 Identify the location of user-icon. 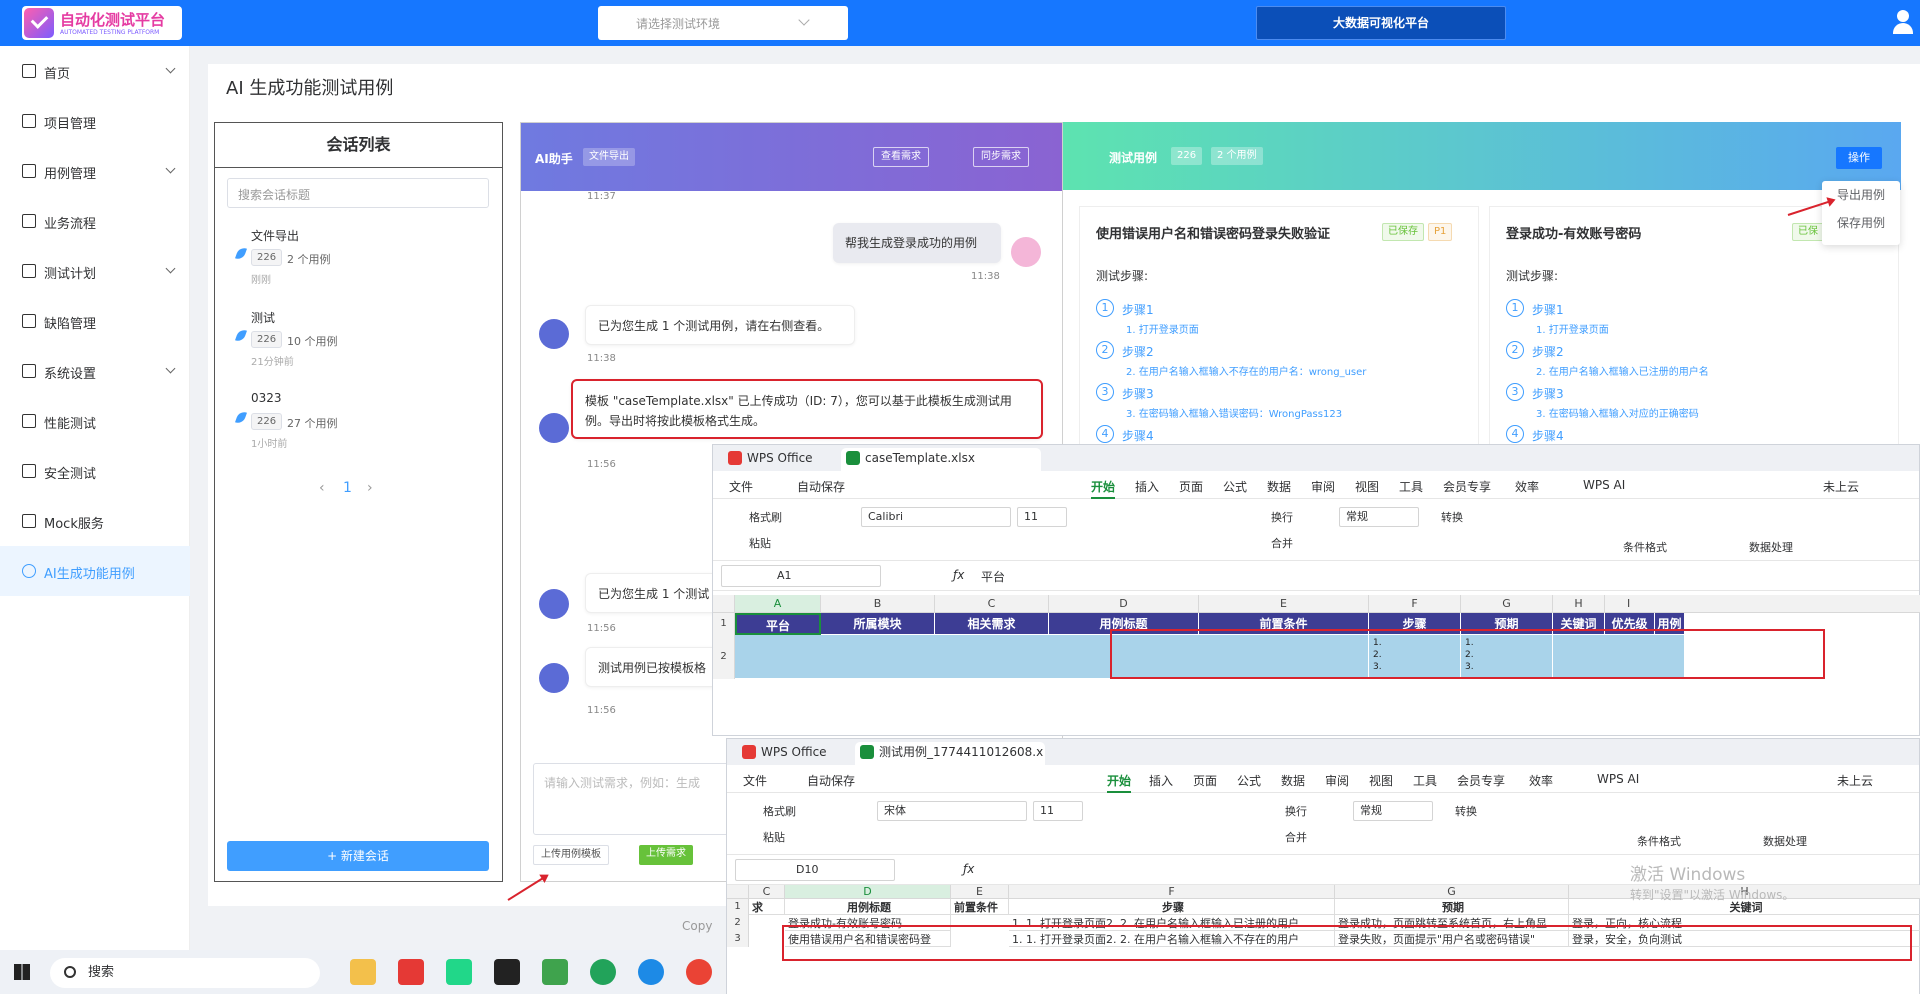
(1903, 22).